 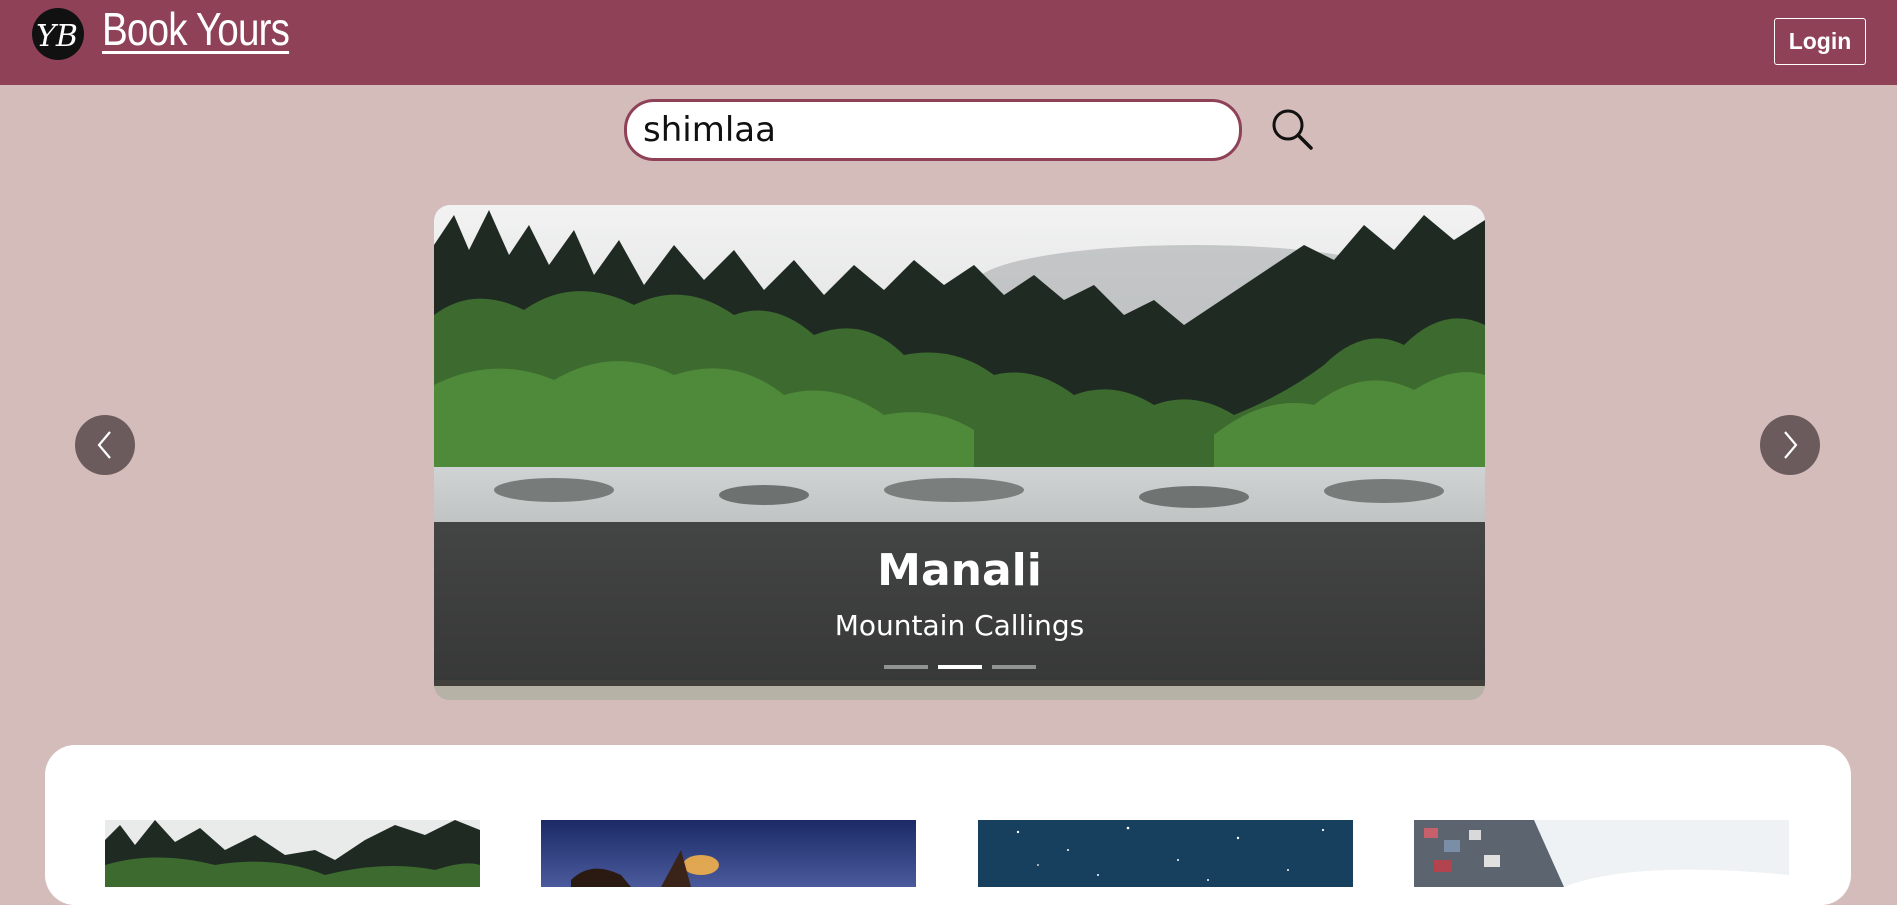 I want to click on chevron-left-icon, so click(x=104, y=445).